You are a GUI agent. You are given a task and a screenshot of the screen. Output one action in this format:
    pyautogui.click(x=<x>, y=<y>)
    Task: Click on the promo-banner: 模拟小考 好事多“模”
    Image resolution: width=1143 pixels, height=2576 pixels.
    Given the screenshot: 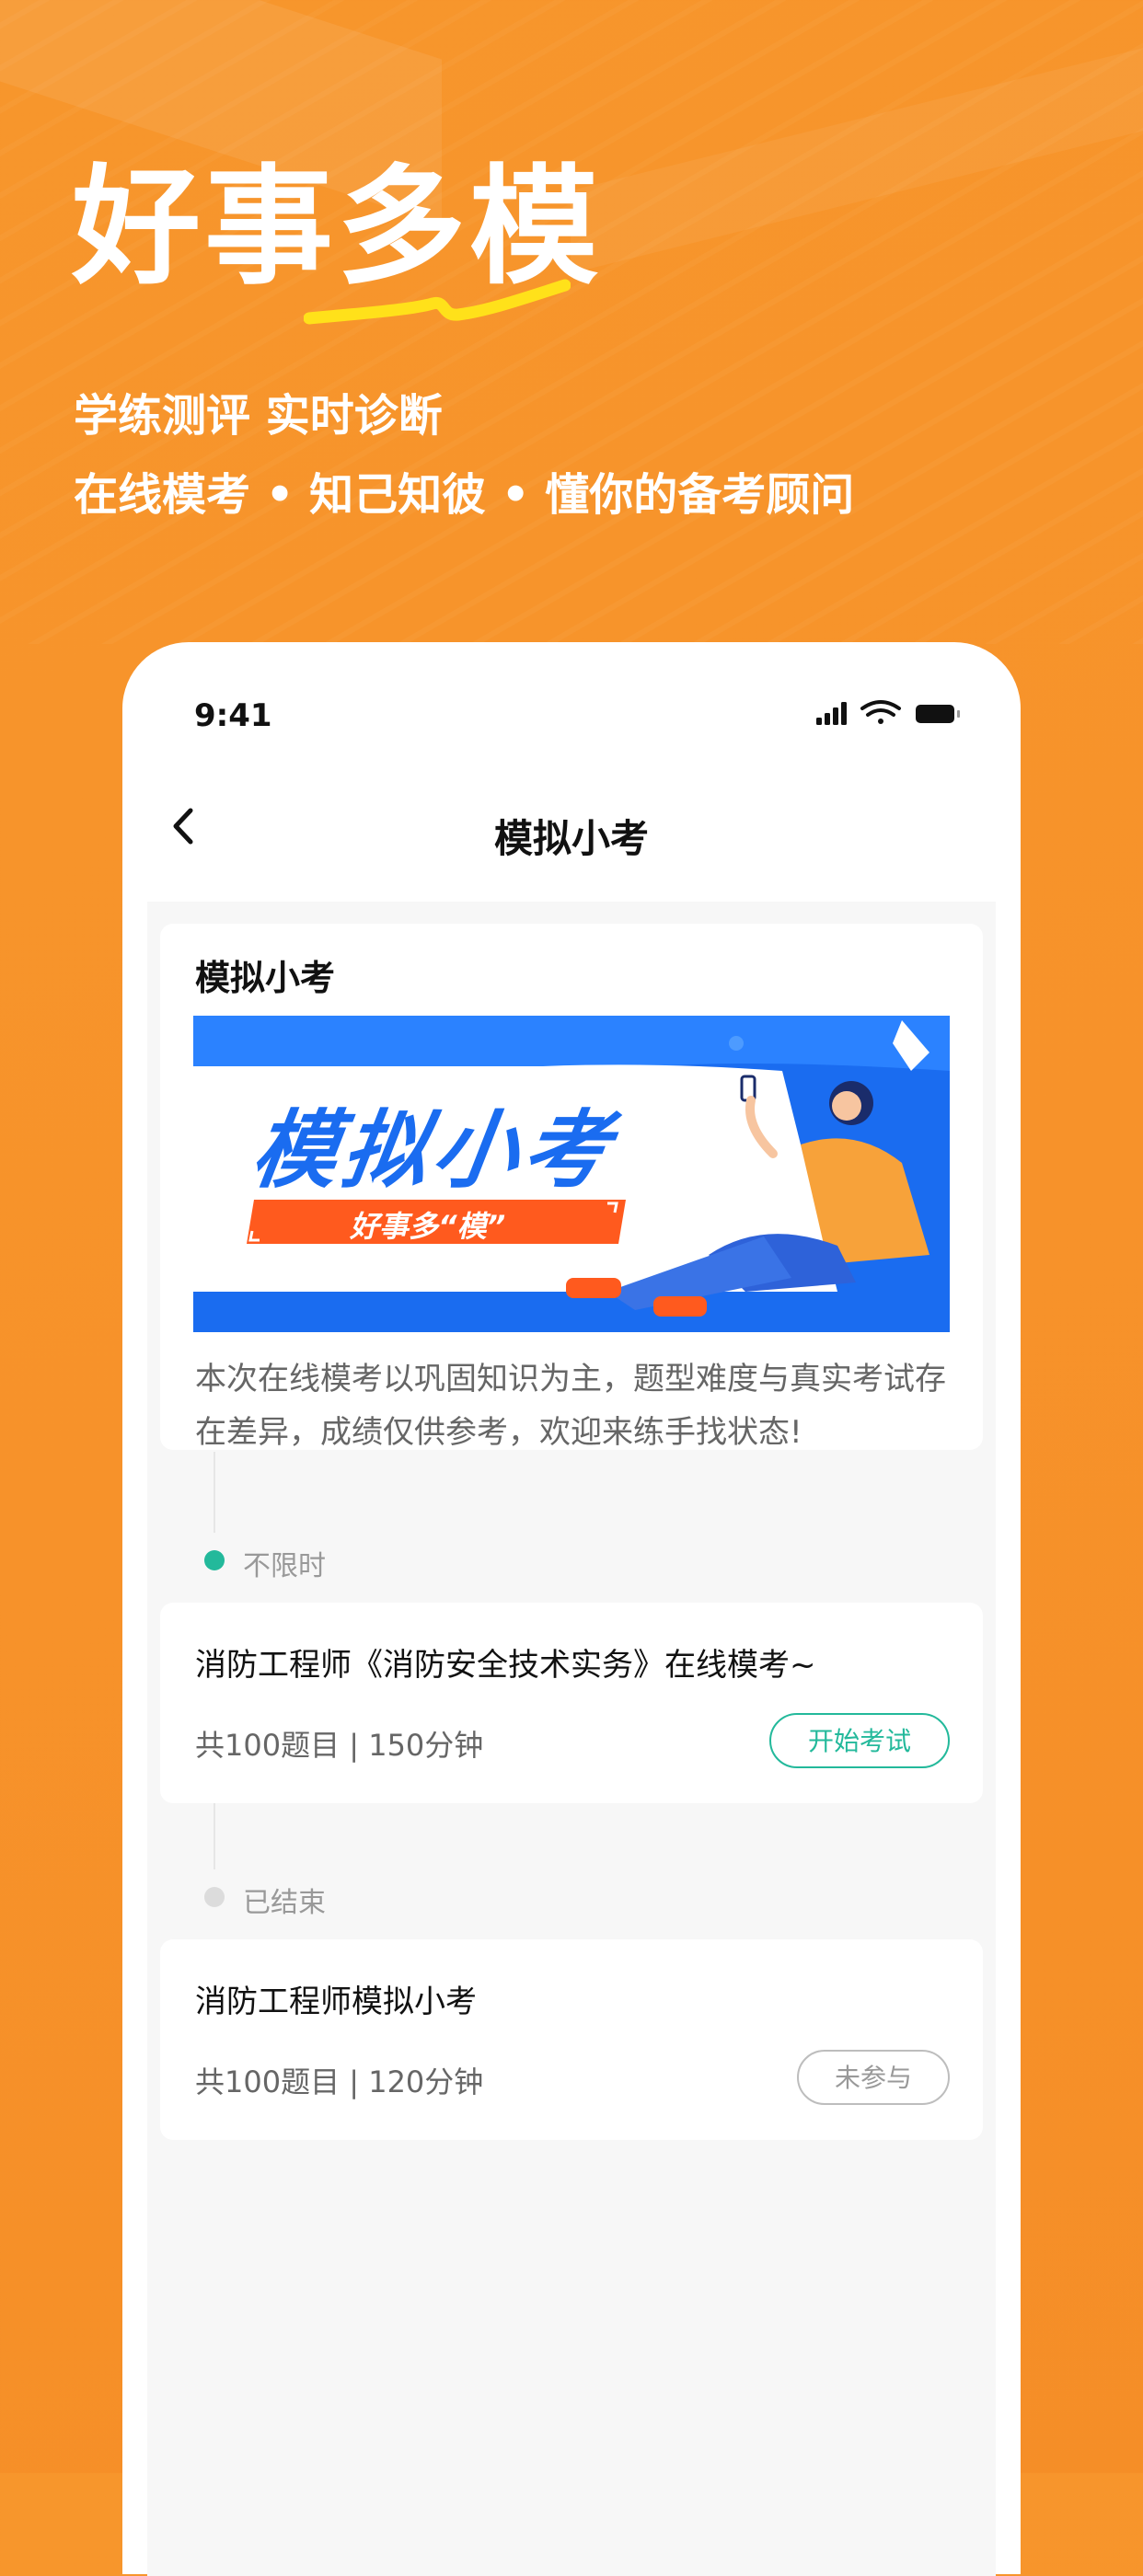 What is the action you would take?
    pyautogui.click(x=571, y=1174)
    